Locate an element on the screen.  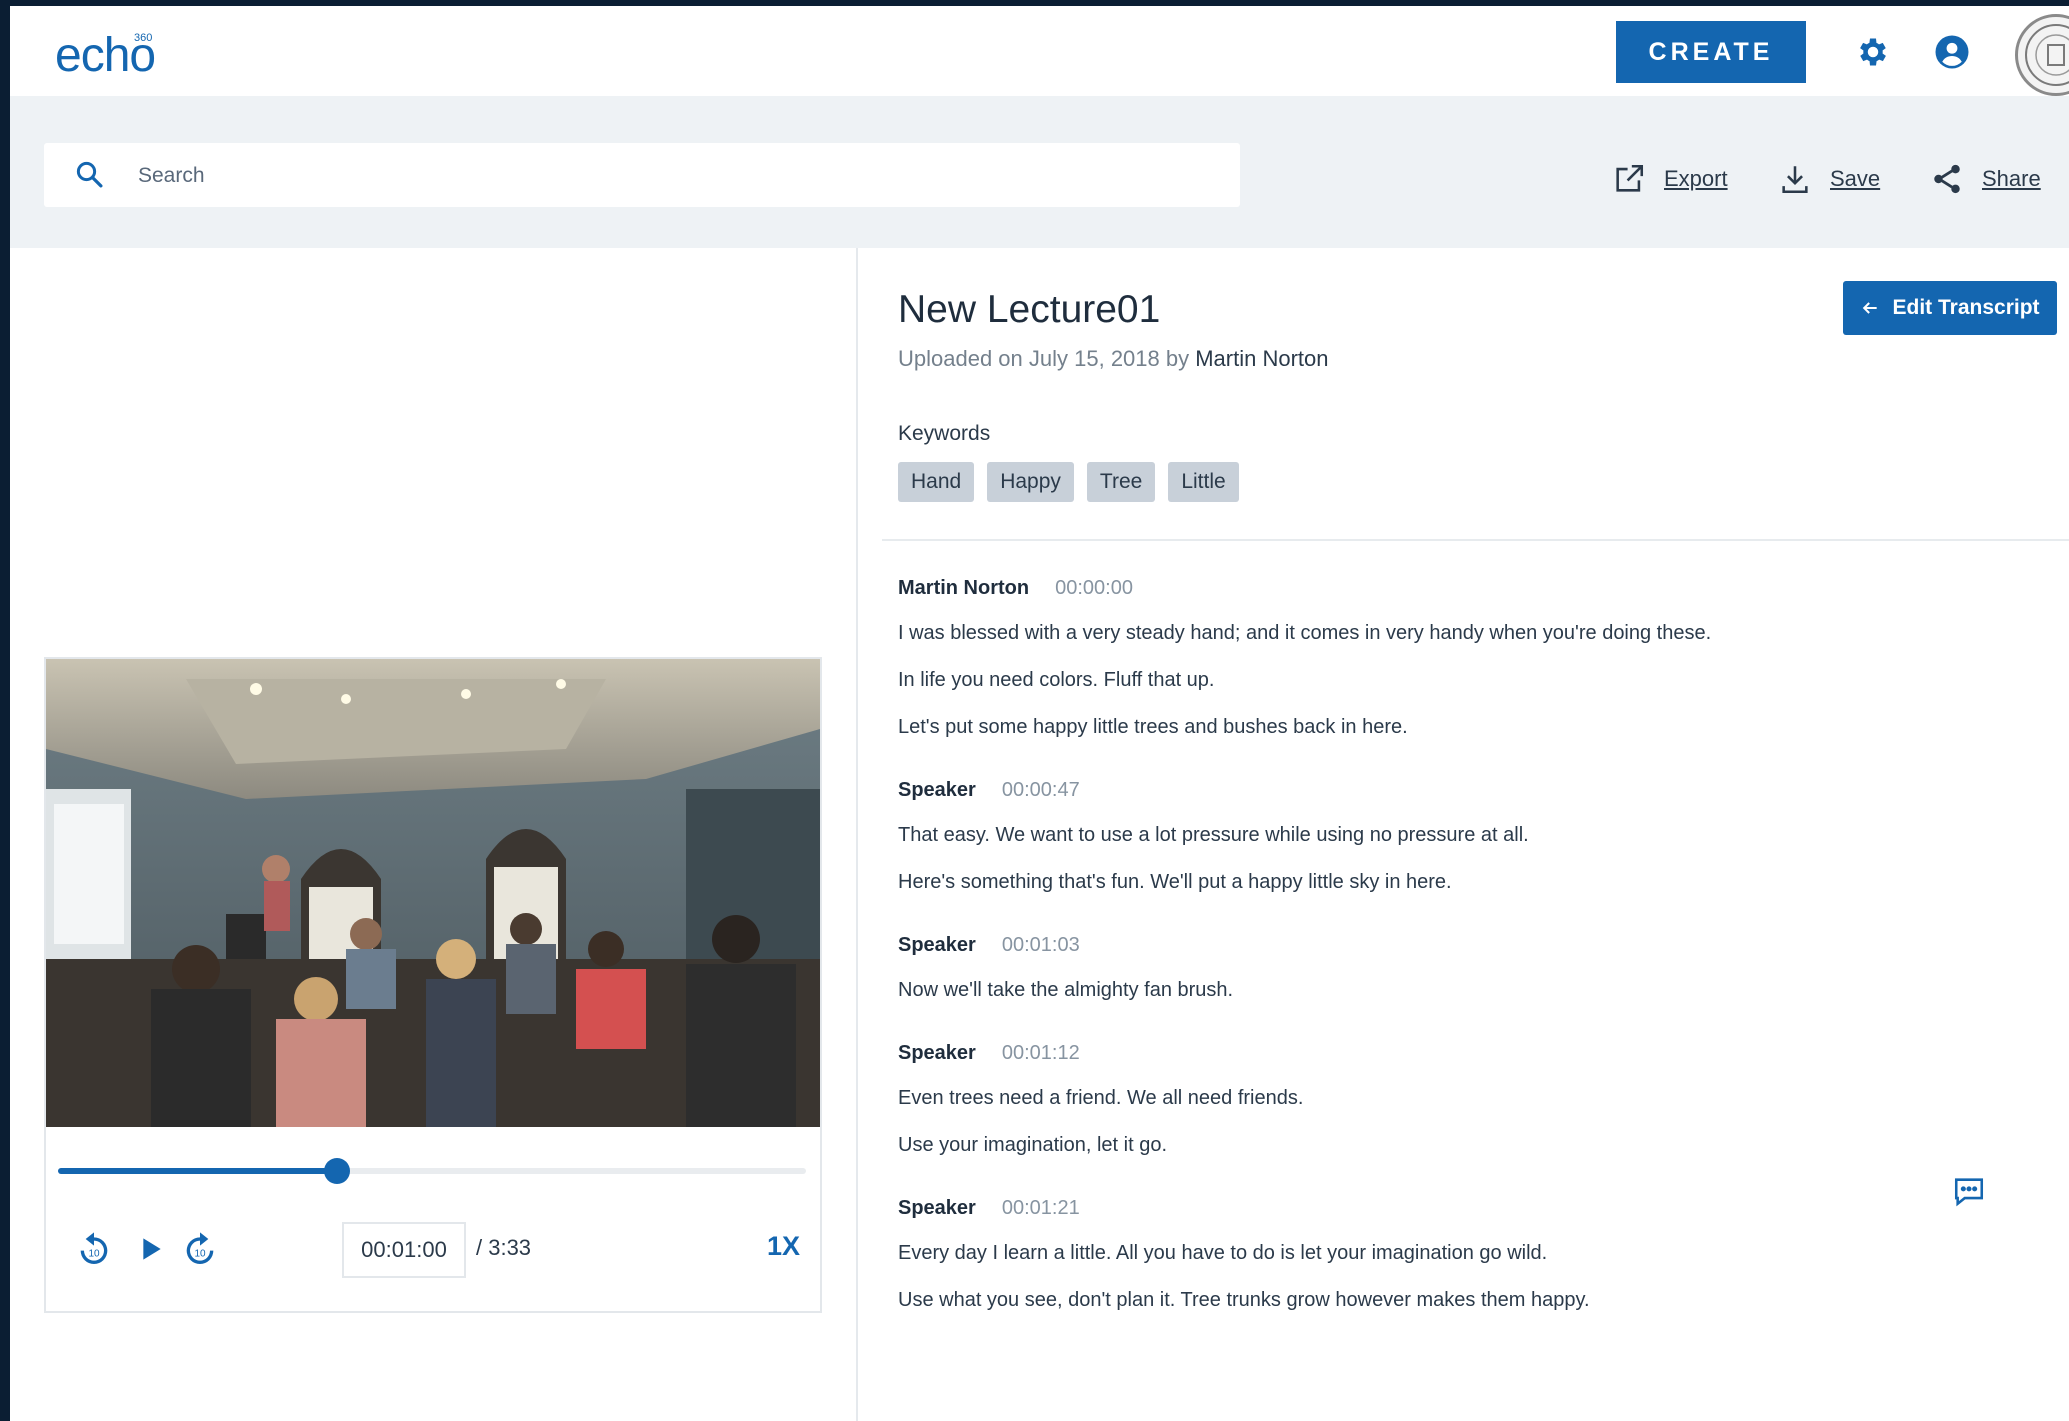
edit-transcript-button: Edit Transcript is located at coordinates (1950, 308).